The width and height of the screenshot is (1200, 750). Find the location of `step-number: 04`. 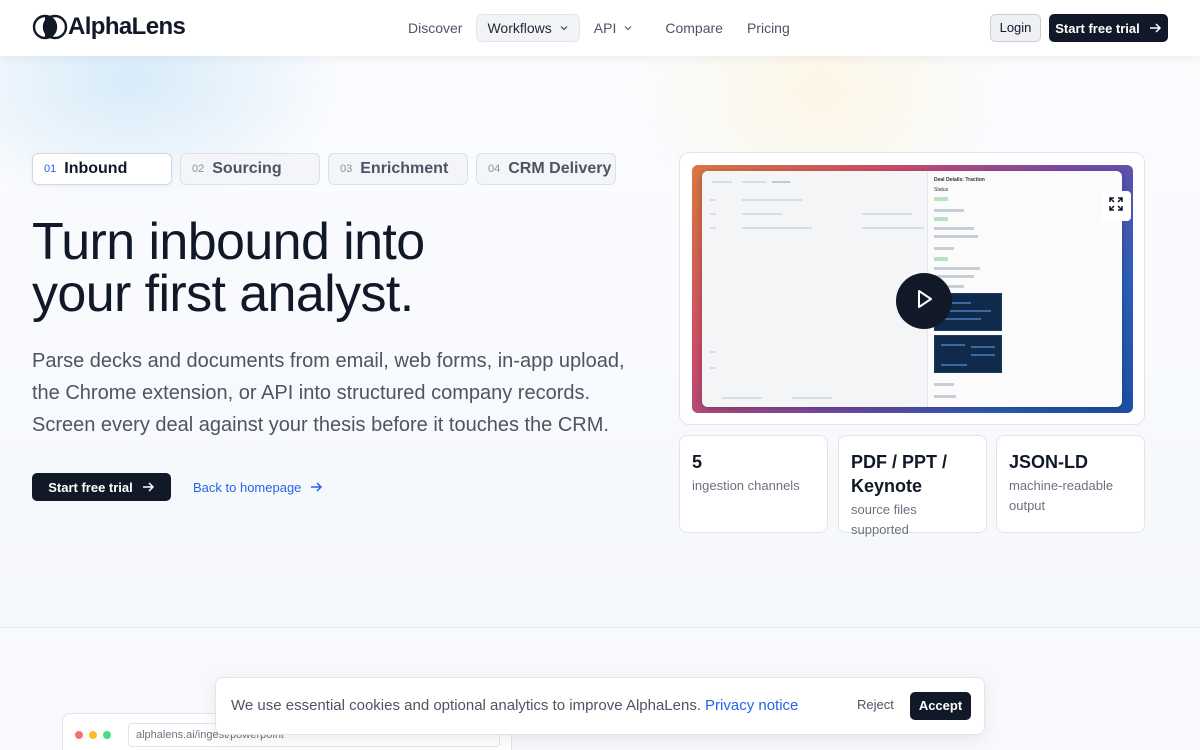

step-number: 04 is located at coordinates (494, 169).